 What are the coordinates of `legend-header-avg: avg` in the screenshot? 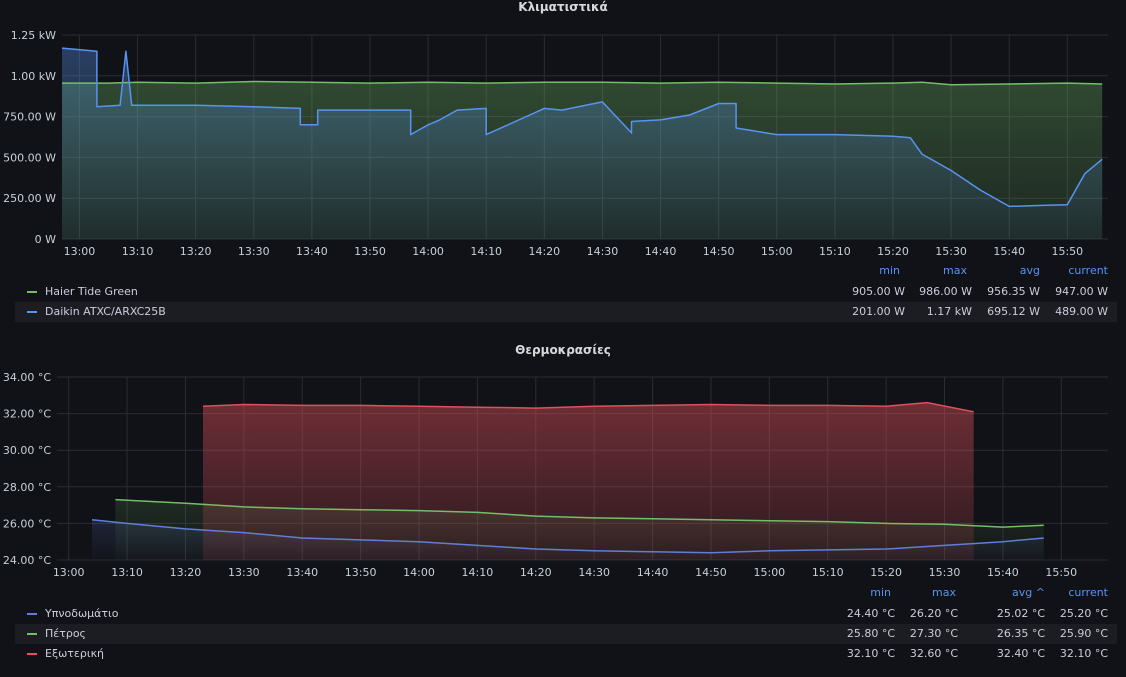 It's located at (1005, 270).